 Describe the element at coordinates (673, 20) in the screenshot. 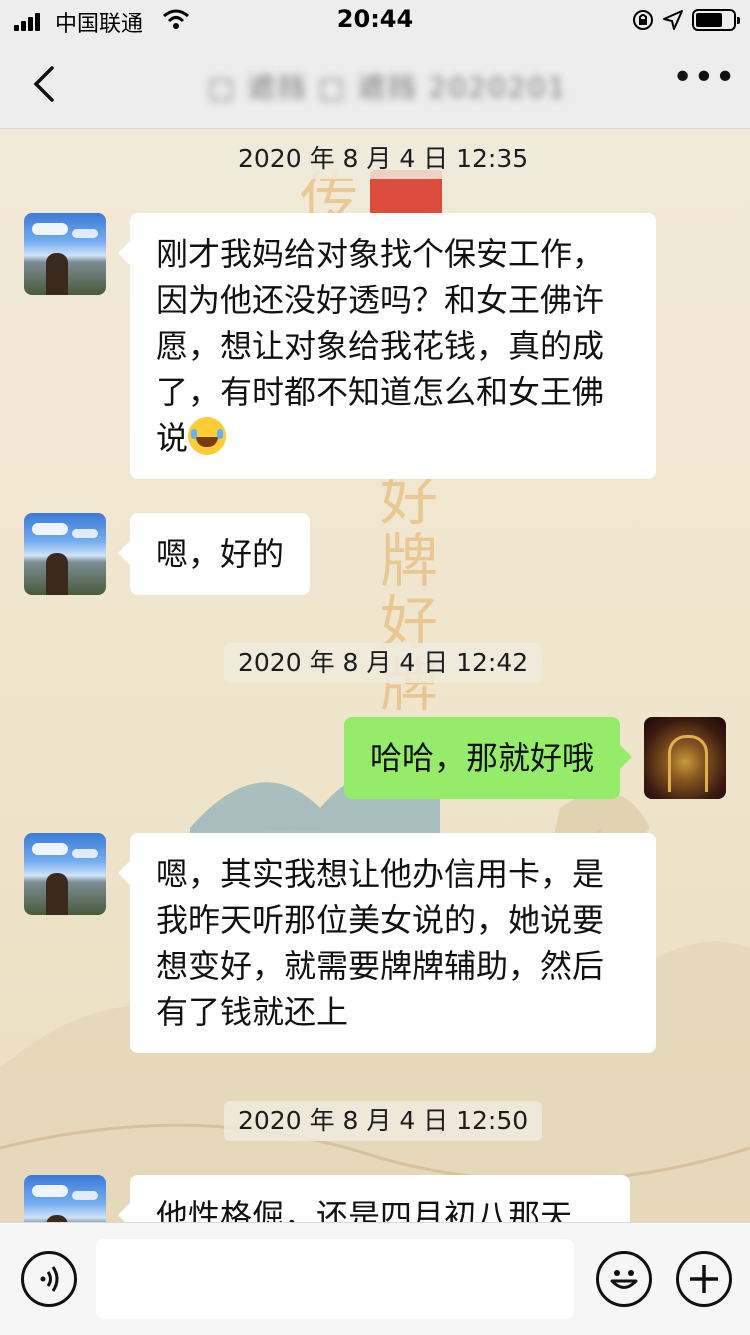

I see `location-arrow-icon` at that location.